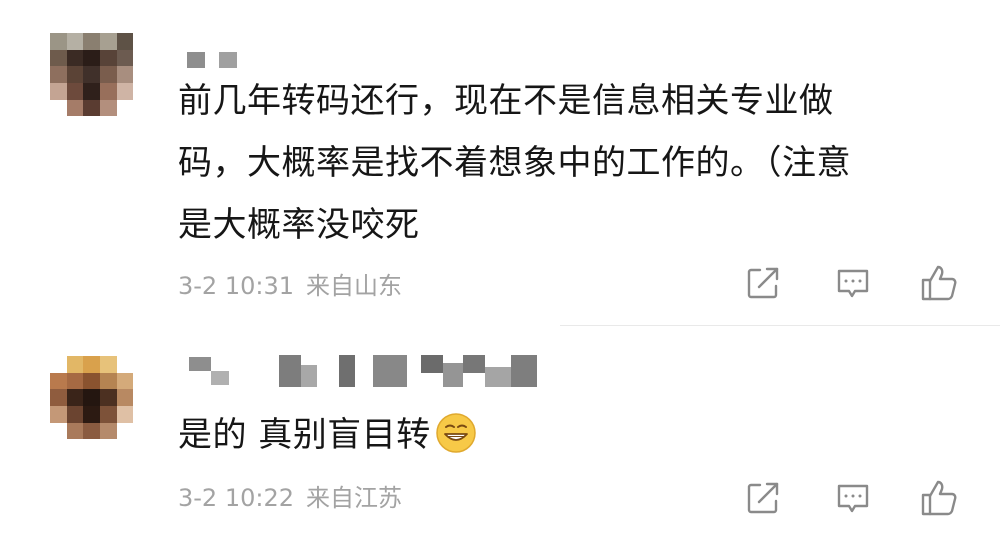 This screenshot has width=1000, height=539. What do you see at coordinates (354, 498) in the screenshot?
I see `location: 来自江苏` at bounding box center [354, 498].